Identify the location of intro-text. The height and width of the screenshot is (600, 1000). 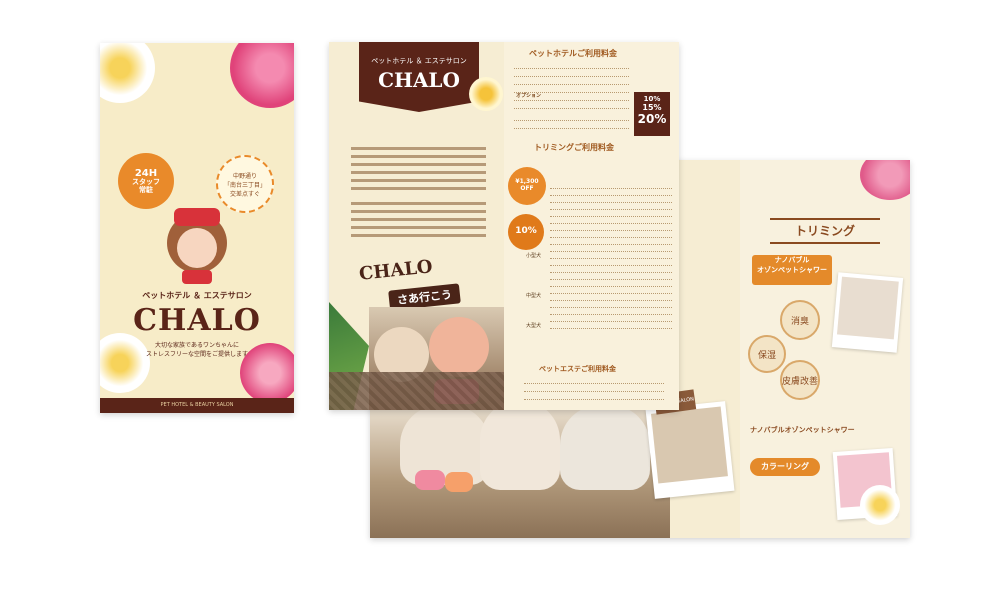
(418, 192).